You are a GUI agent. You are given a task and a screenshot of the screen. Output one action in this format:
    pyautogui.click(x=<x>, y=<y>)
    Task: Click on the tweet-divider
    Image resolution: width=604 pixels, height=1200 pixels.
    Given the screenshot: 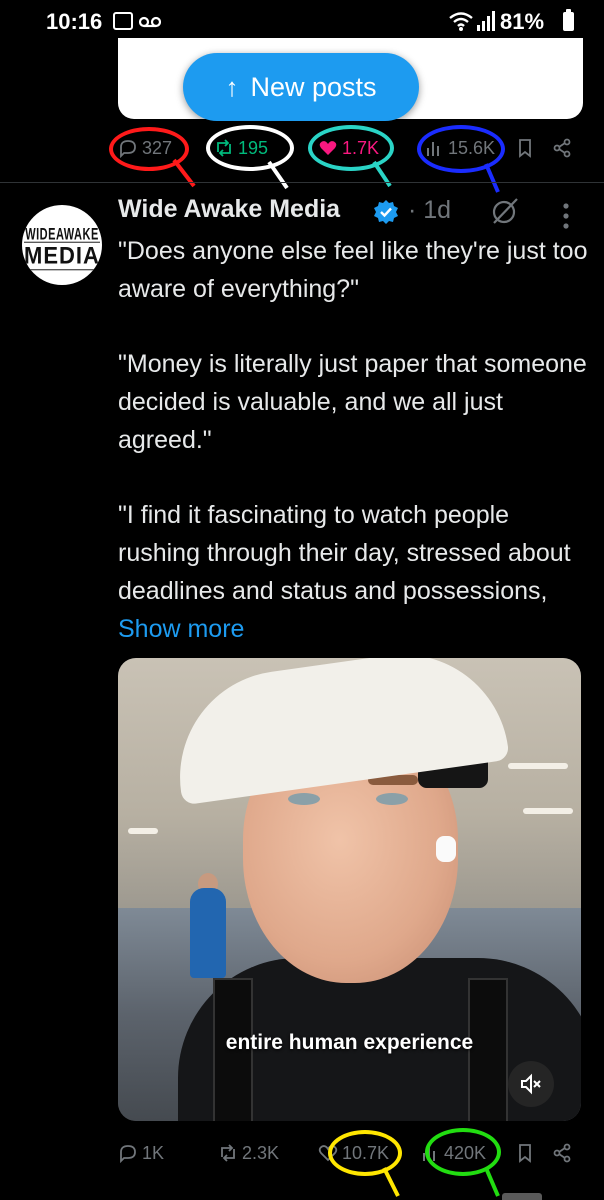 What is the action you would take?
    pyautogui.click(x=302, y=182)
    